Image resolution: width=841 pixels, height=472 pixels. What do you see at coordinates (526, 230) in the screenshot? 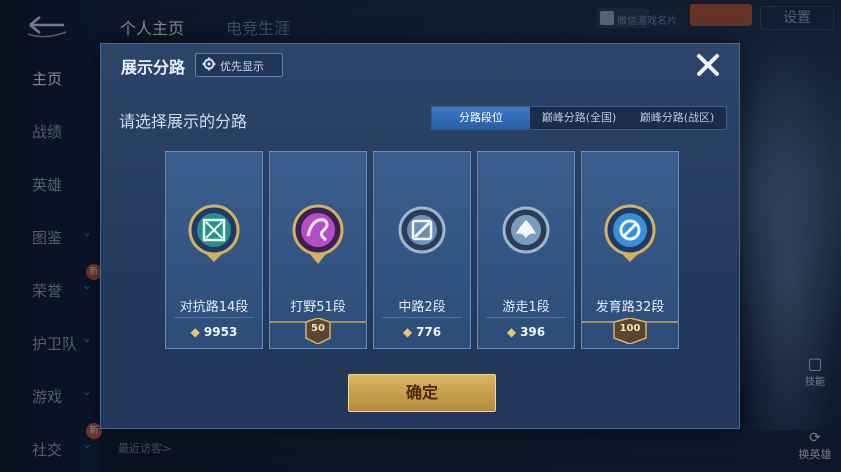
I see `roam-icon` at bounding box center [526, 230].